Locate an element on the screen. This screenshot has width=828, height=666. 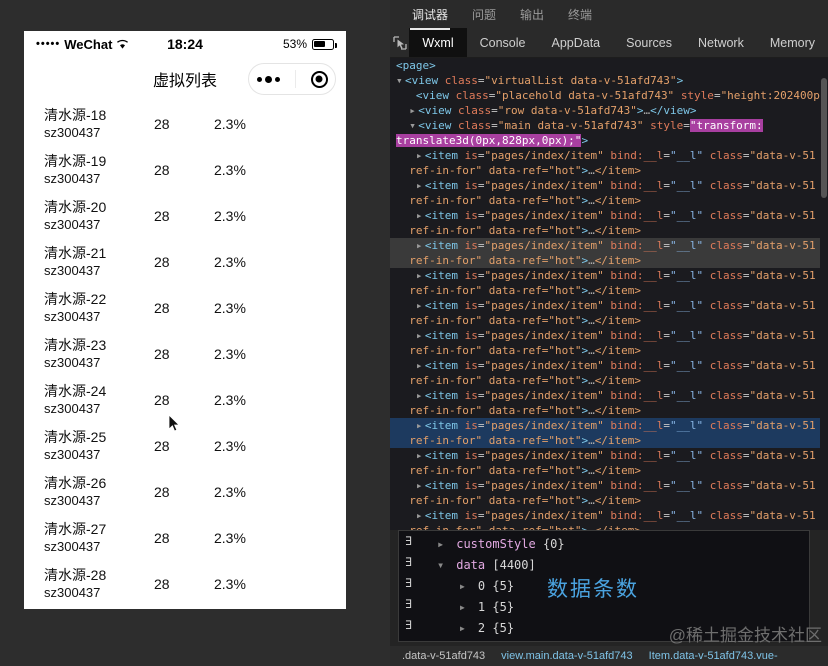
list-item-title: 清水源-18 is located at coordinates (75, 115).